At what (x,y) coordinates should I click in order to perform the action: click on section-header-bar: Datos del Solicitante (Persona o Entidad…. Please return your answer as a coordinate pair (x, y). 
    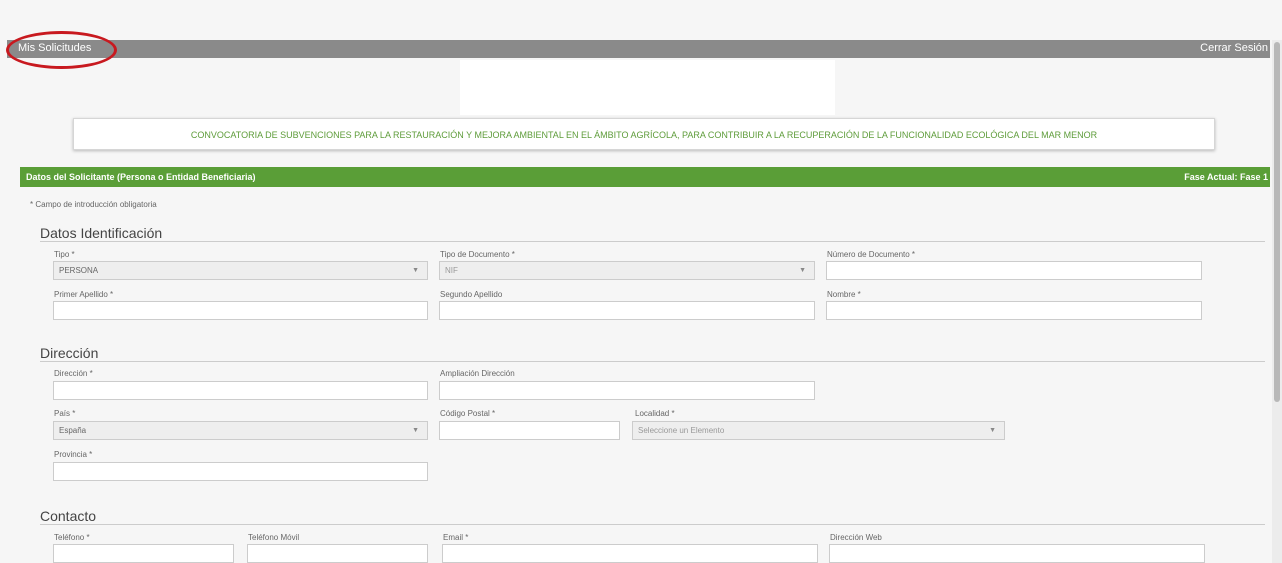
    Looking at the image, I should click on (645, 177).